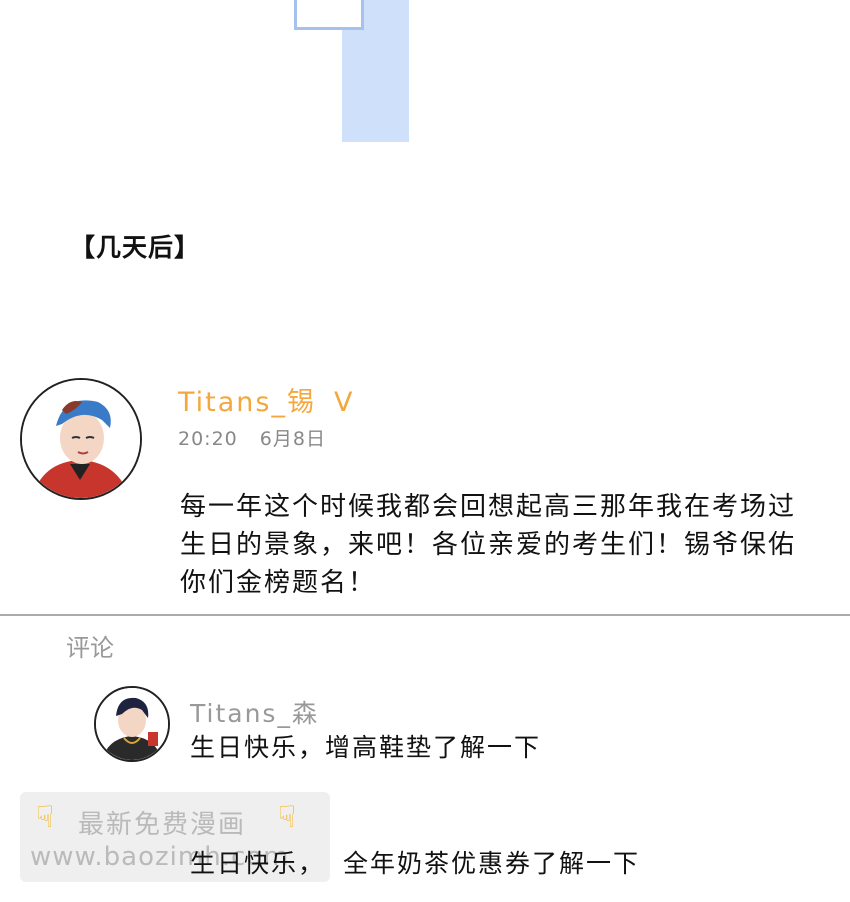 The height and width of the screenshot is (902, 850). What do you see at coordinates (366, 747) in the screenshot?
I see `comment-text: 生日快乐，增高鞋垫了解一下` at bounding box center [366, 747].